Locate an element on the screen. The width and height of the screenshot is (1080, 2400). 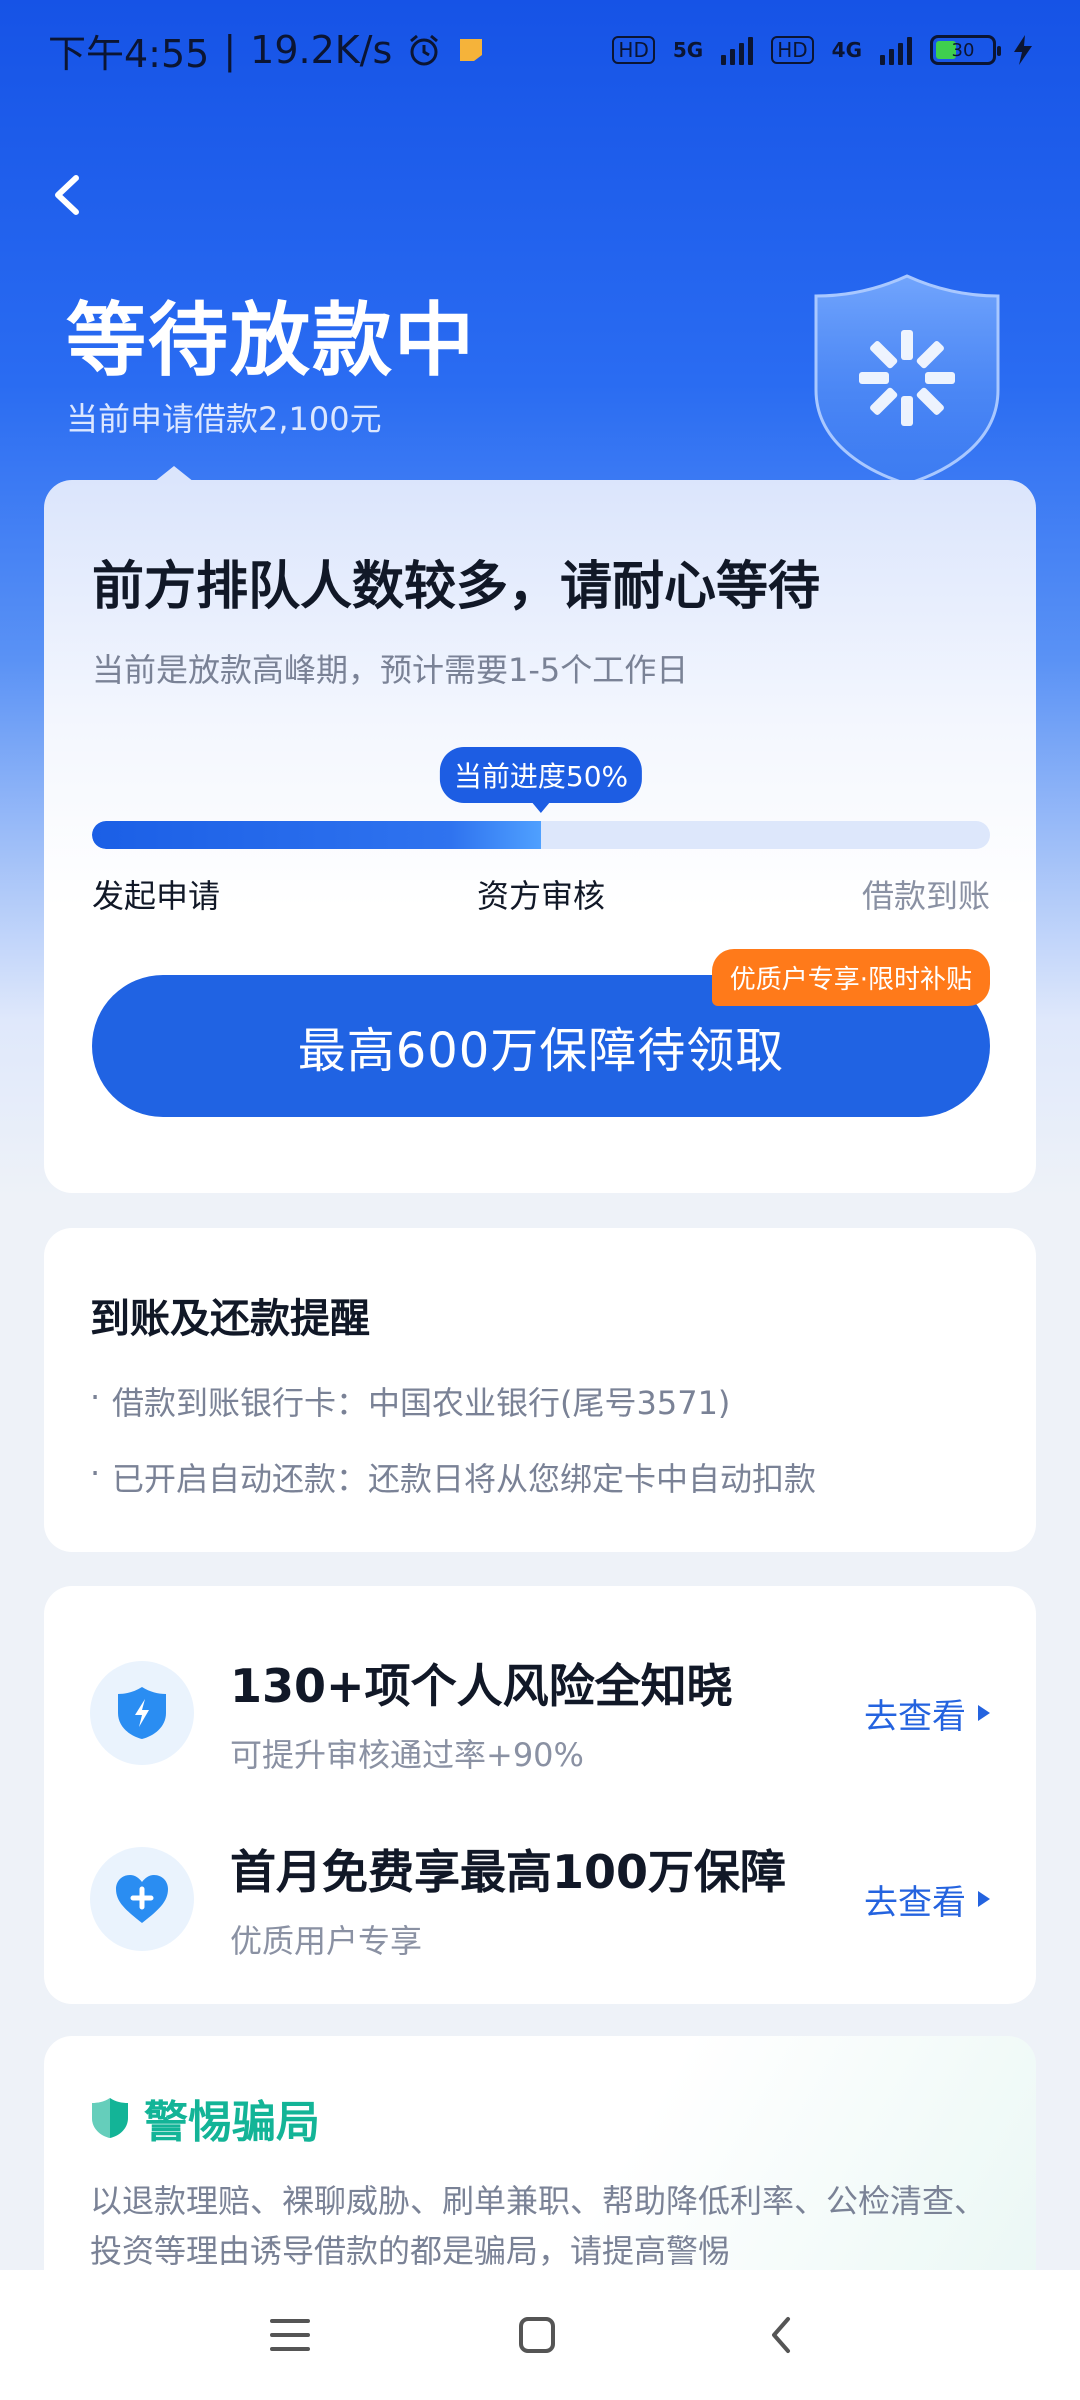
battery-level: 30 is located at coordinates (963, 50).